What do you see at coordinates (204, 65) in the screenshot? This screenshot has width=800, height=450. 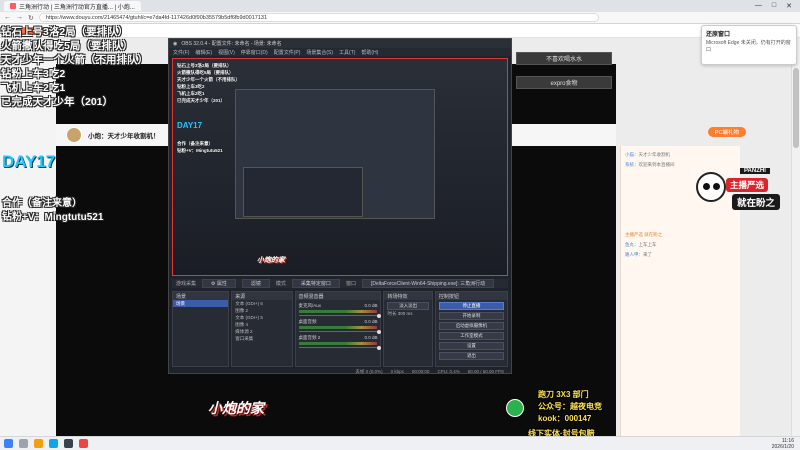 I see `preview-overlay-line: 钻石上号3洛2局（要排队）` at bounding box center [204, 65].